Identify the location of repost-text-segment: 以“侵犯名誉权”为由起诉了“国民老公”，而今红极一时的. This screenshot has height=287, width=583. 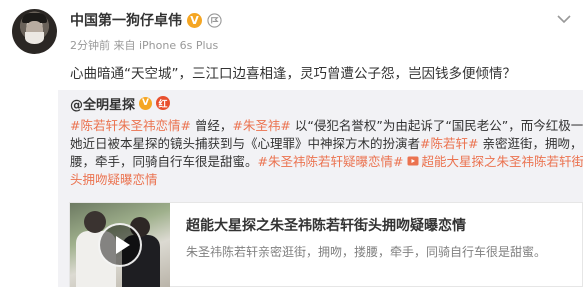
(436, 125).